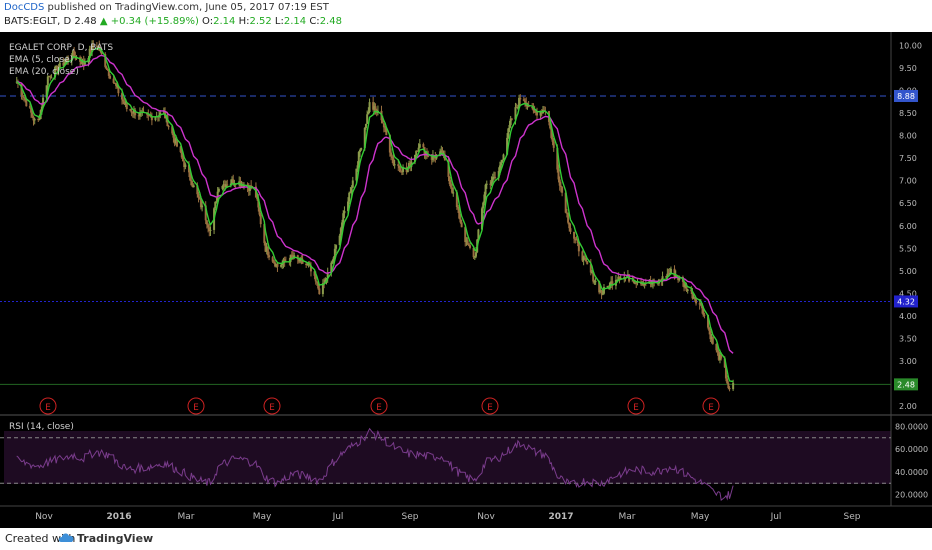 The image size is (932, 550). What do you see at coordinates (911, 495) in the screenshot?
I see `rsi-tick-label: 20.0000` at bounding box center [911, 495].